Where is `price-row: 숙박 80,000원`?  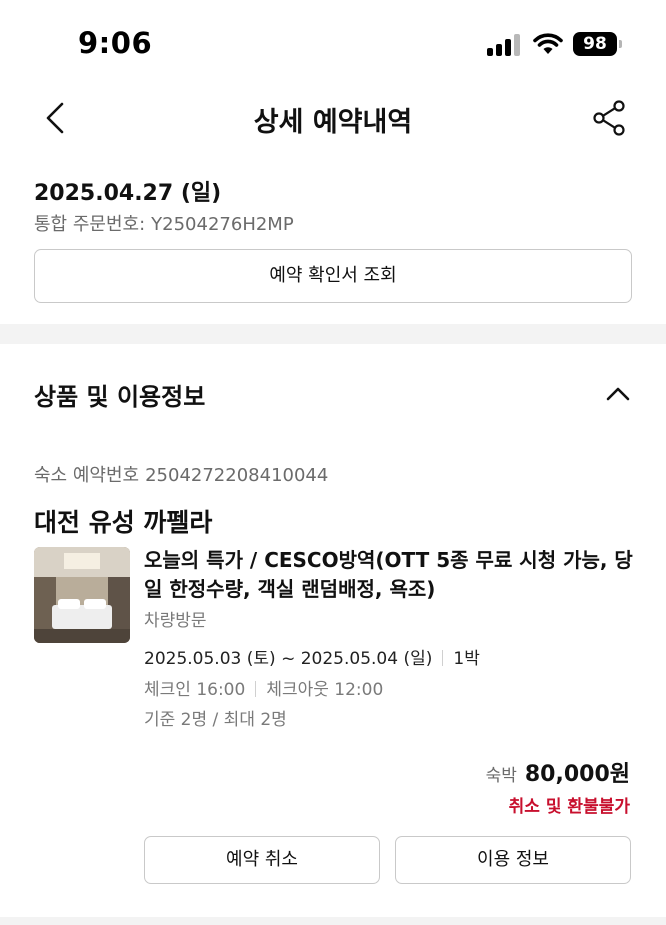
price-row: 숙박 80,000원 is located at coordinates (558, 772).